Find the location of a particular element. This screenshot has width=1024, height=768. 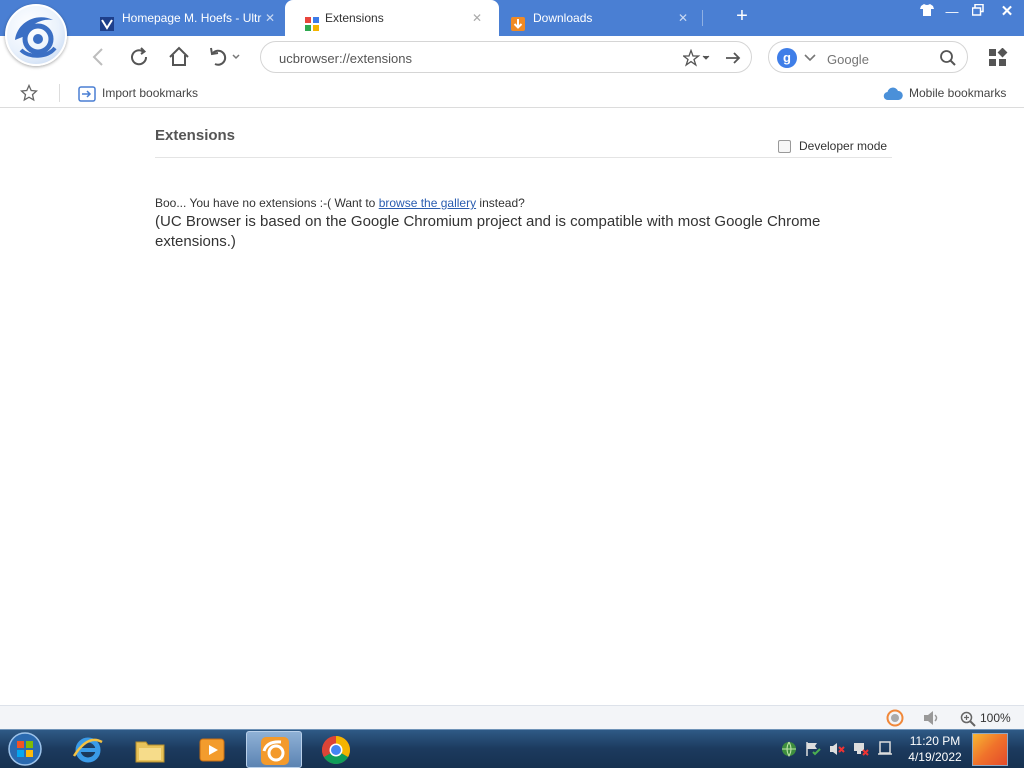

volume-muted-icon is located at coordinates (837, 749).